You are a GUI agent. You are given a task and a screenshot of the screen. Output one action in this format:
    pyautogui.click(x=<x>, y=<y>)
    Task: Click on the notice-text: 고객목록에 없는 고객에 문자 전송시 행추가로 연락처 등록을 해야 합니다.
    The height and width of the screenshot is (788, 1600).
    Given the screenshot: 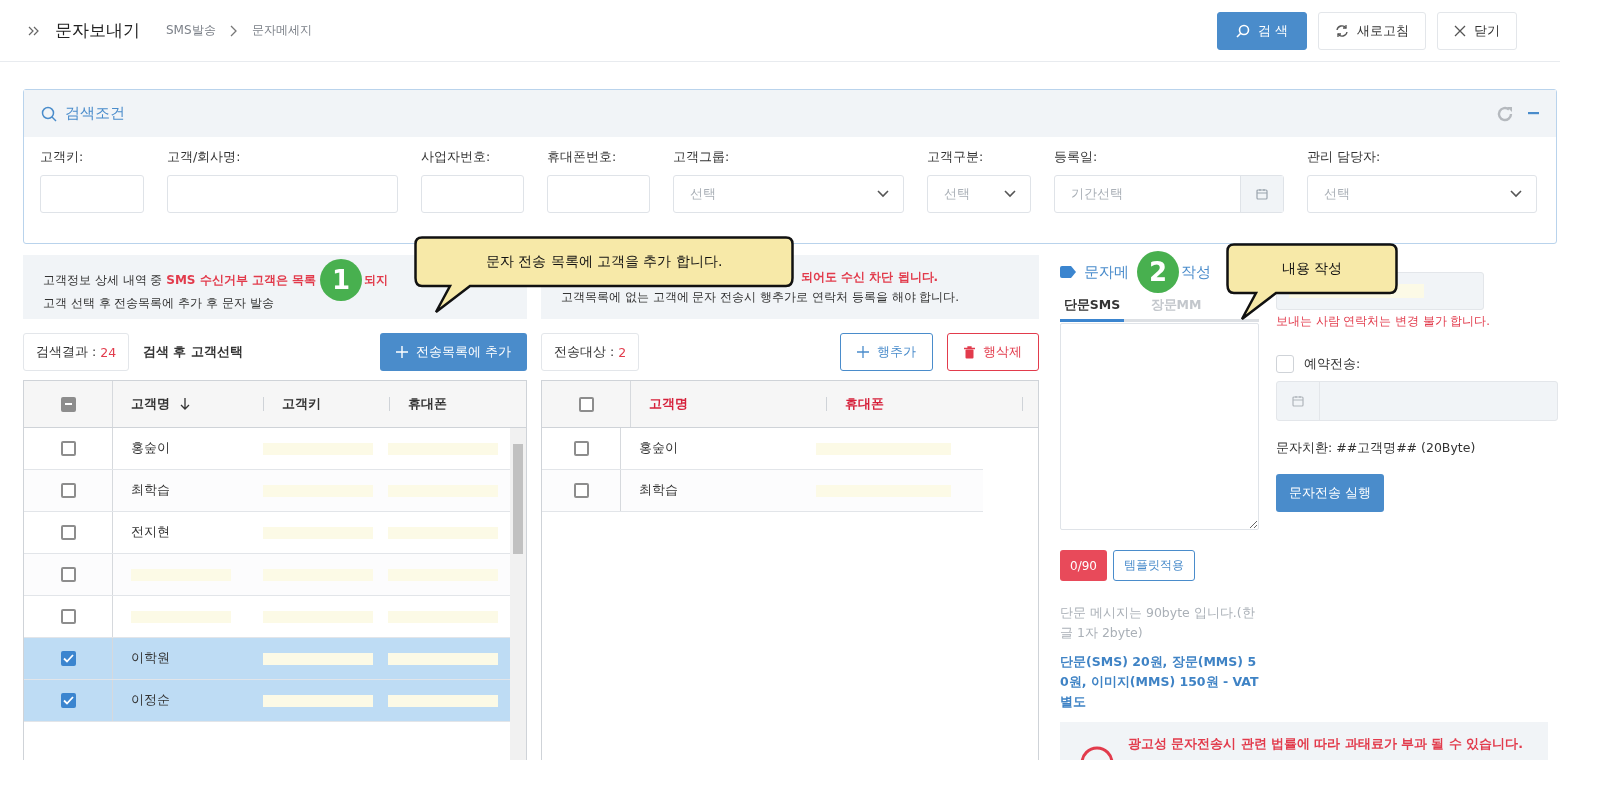 What is the action you would take?
    pyautogui.click(x=761, y=297)
    